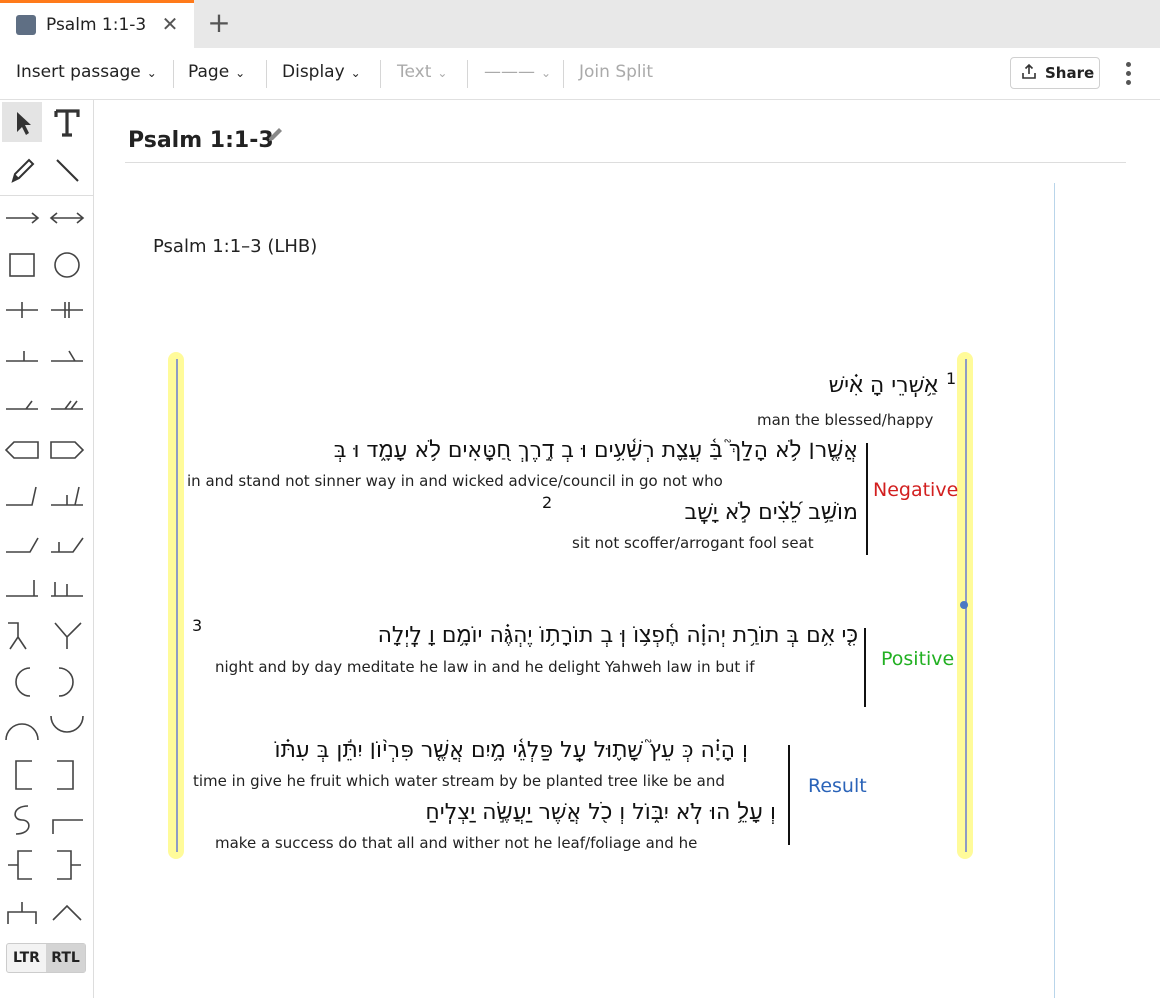 The image size is (1160, 998). Describe the element at coordinates (1029, 74) in the screenshot. I see `share-icon` at that location.